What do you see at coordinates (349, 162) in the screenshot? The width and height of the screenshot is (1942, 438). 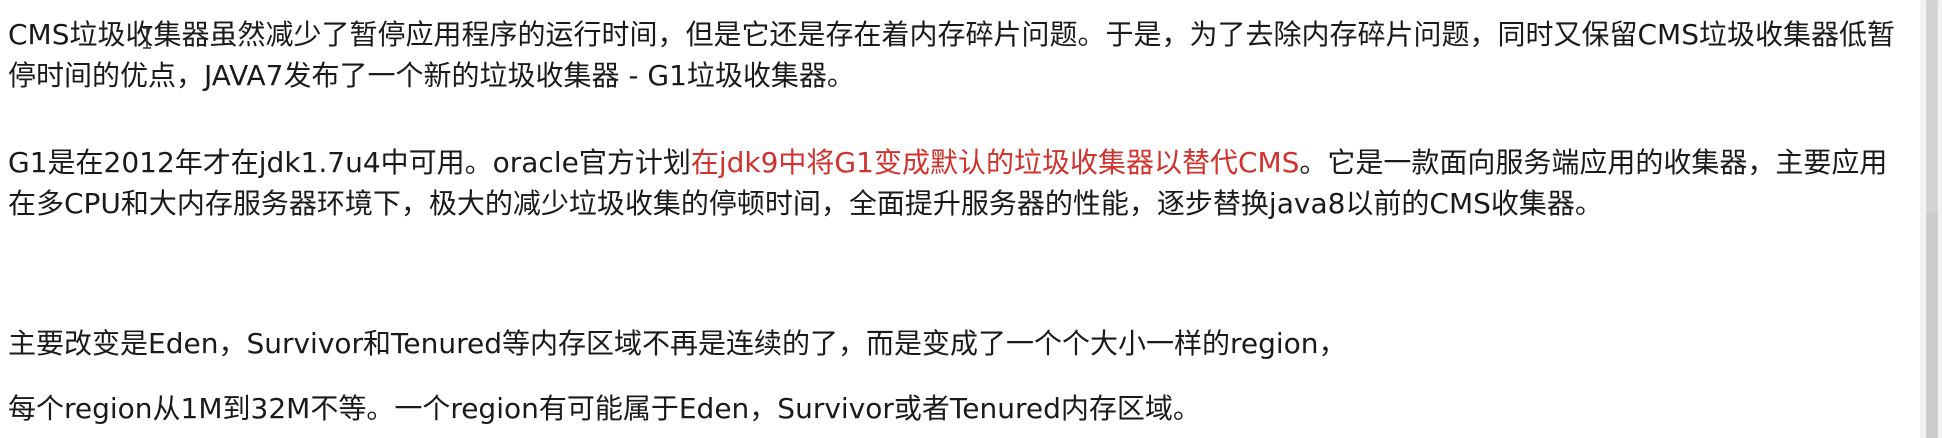 I see `paragraph-g1-text-before: G1是在2012年才在jdk1.7u4中可用。oracle官方计划` at bounding box center [349, 162].